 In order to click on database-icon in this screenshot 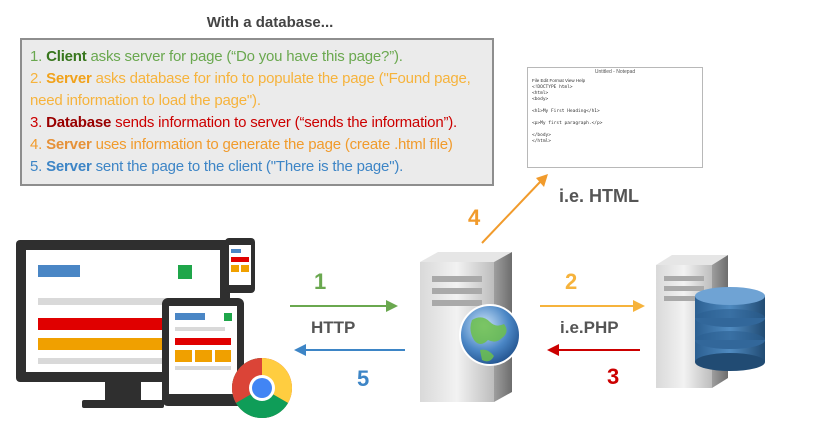, I will do `click(730, 329)`.